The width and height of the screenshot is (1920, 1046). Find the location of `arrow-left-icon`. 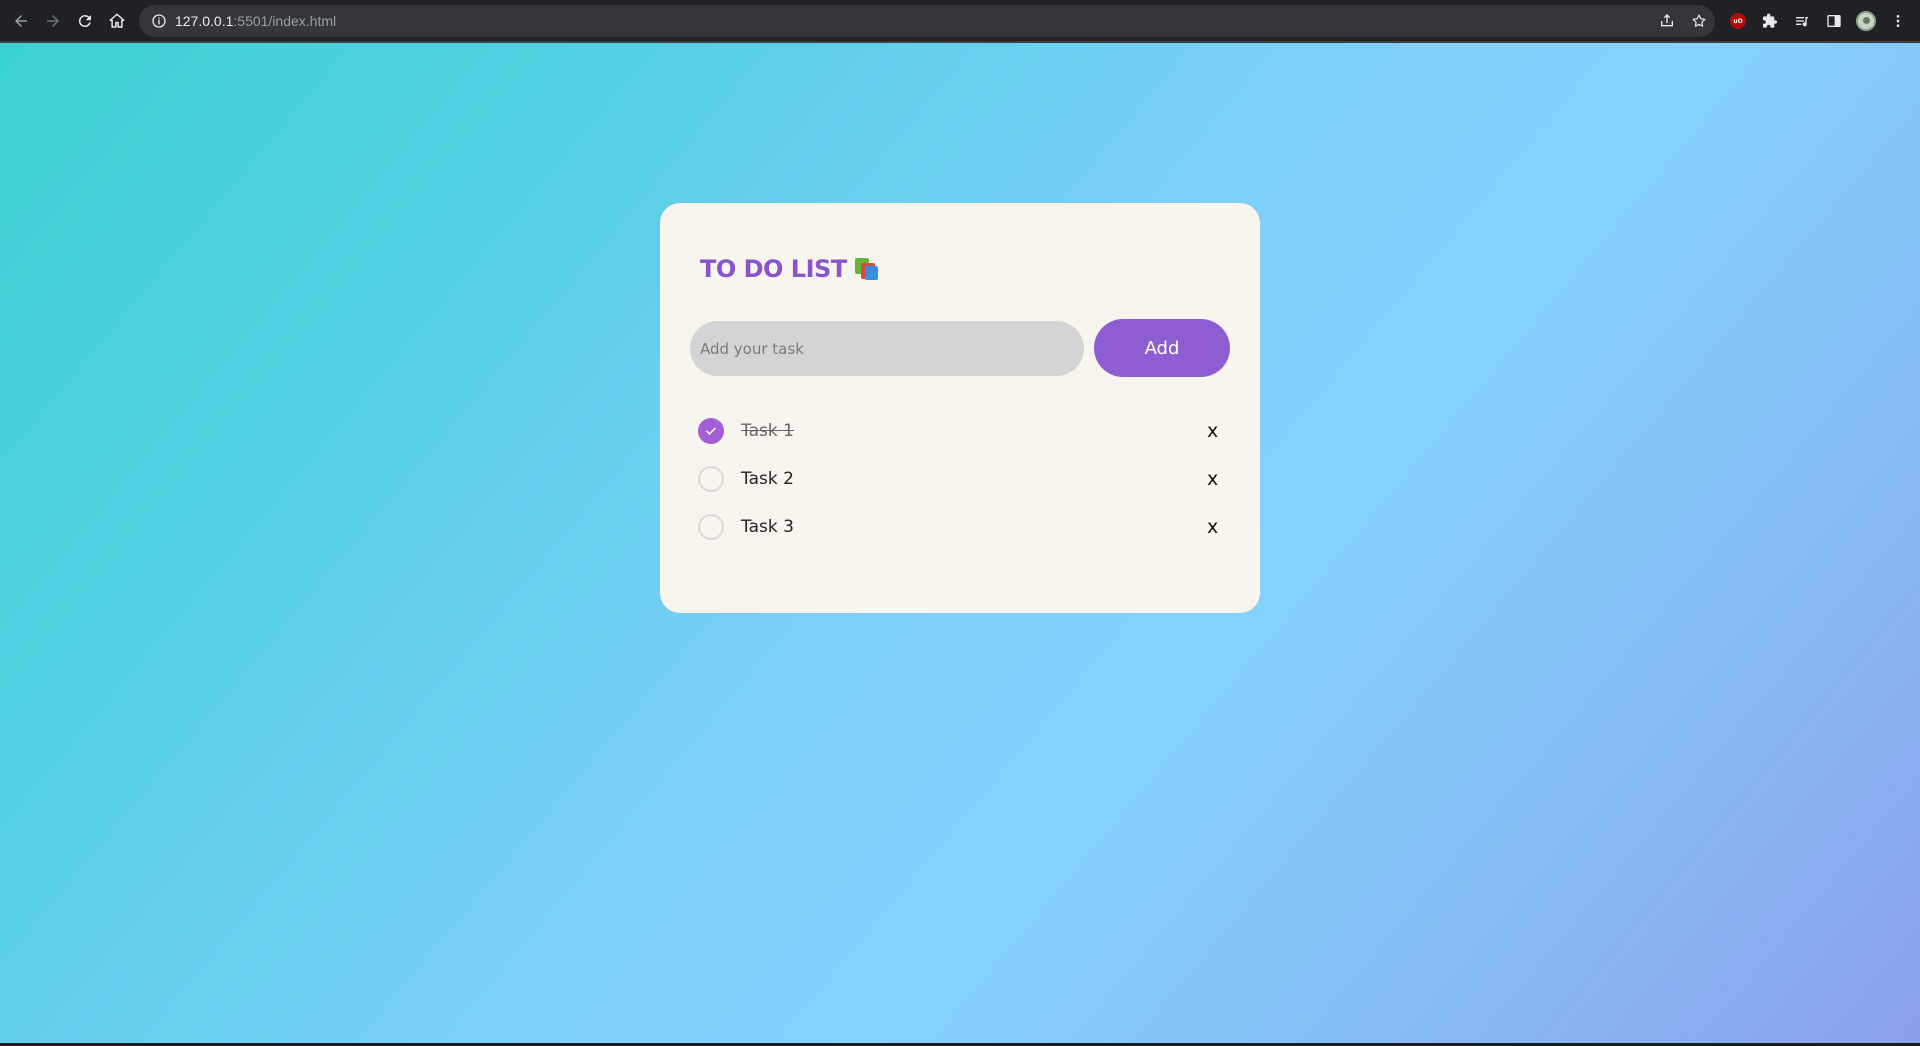

arrow-left-icon is located at coordinates (21, 21).